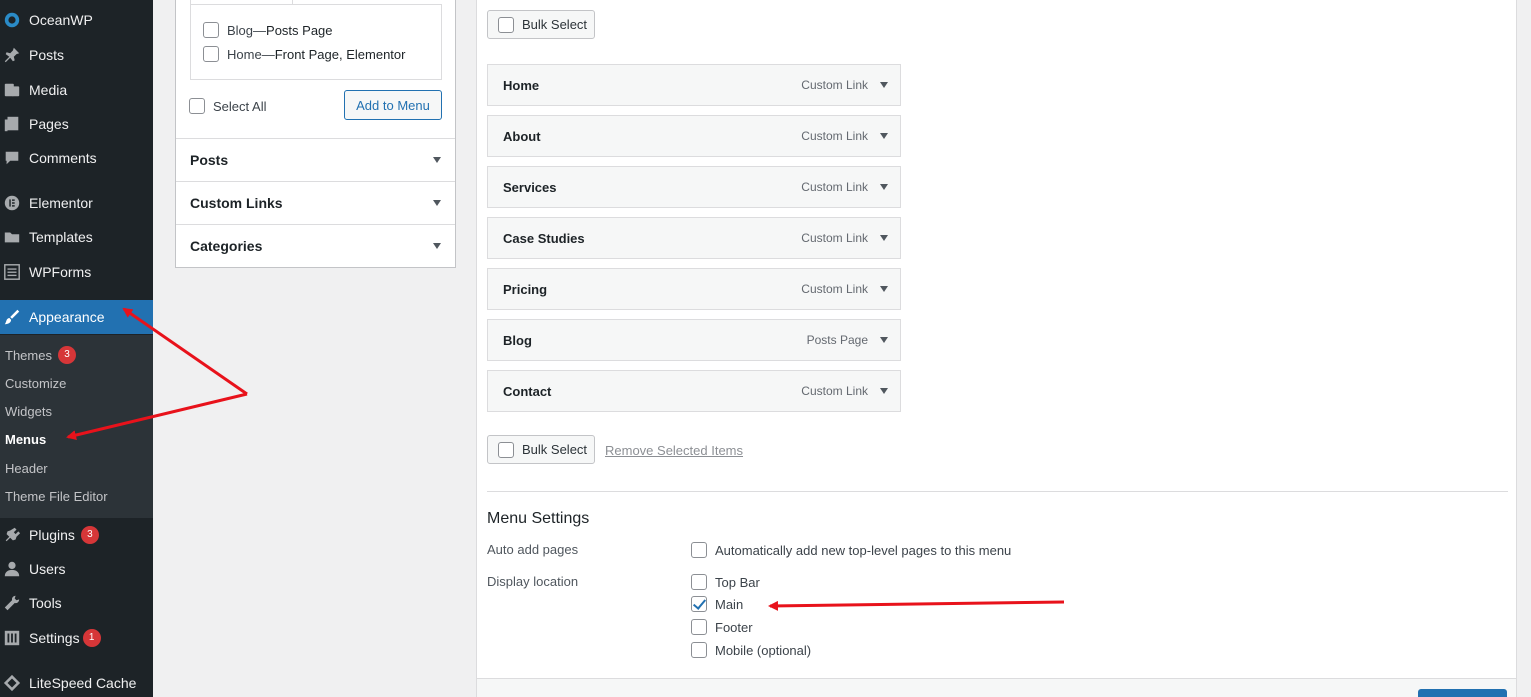  Describe the element at coordinates (694, 238) in the screenshot. I see `menu-item-case-studies: Case Studies Custom Link` at that location.